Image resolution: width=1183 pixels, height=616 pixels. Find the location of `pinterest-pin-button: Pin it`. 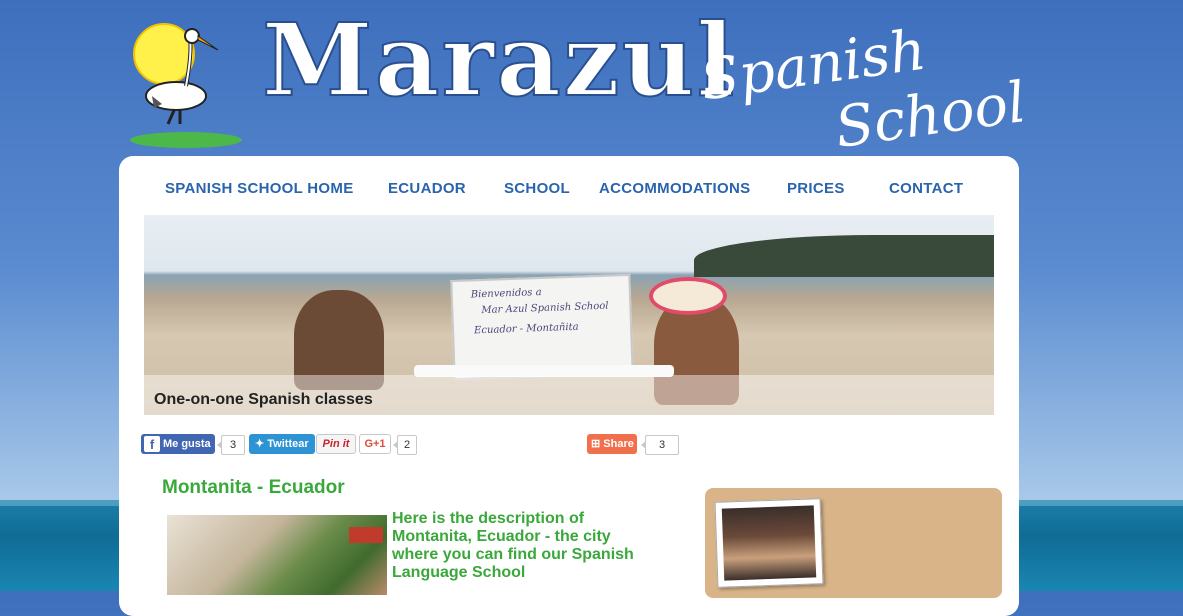

pinterest-pin-button: Pin it is located at coordinates (336, 444).